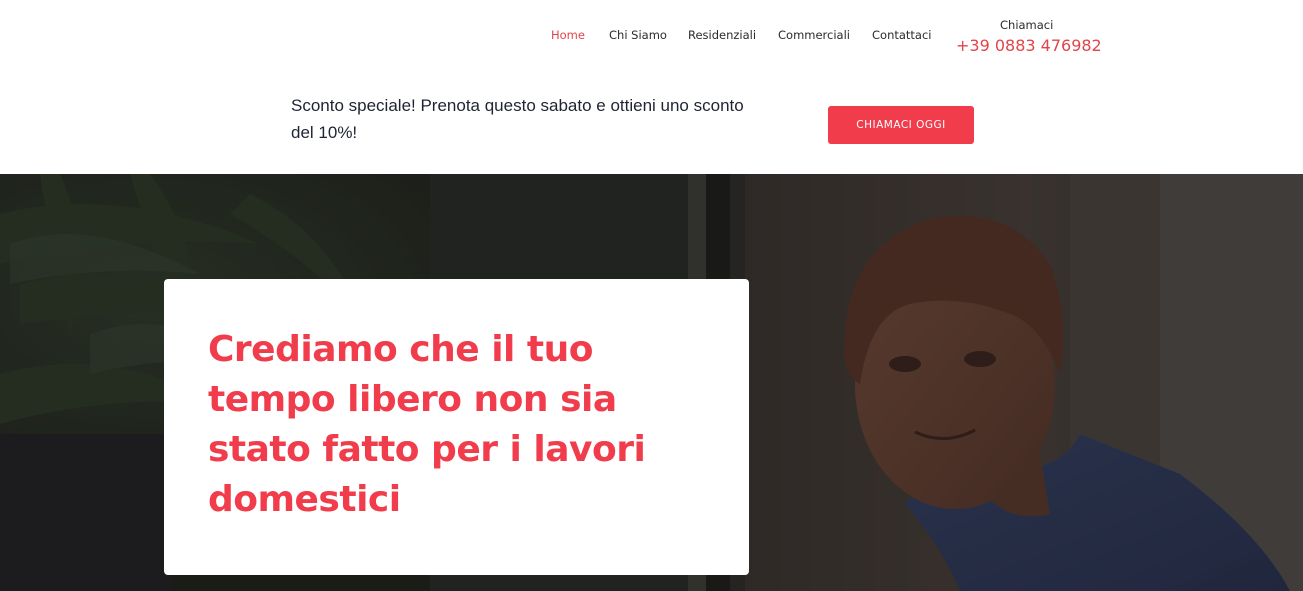  What do you see at coordinates (814, 35) in the screenshot?
I see `nav-item-commerciali: Commerciali` at bounding box center [814, 35].